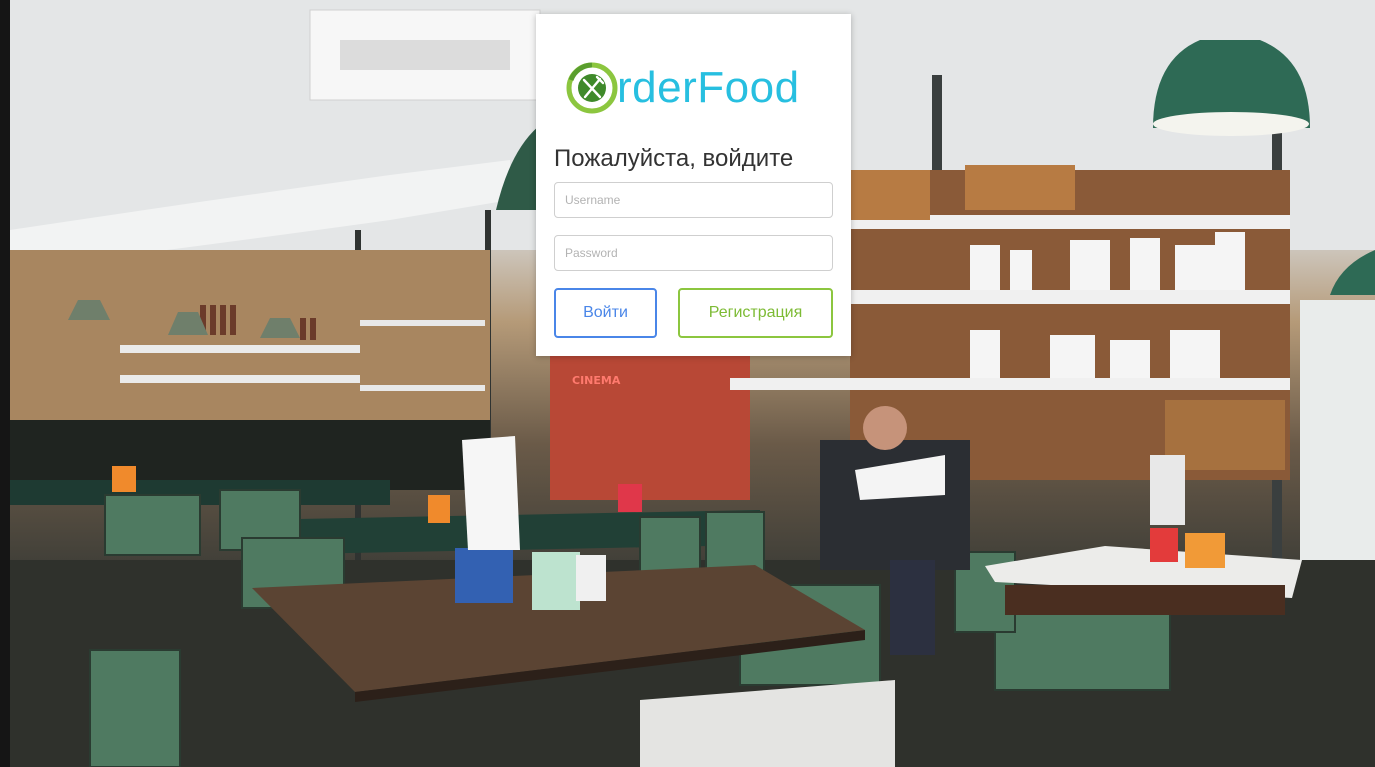 This screenshot has width=1375, height=767. I want to click on password-input, so click(693, 253).